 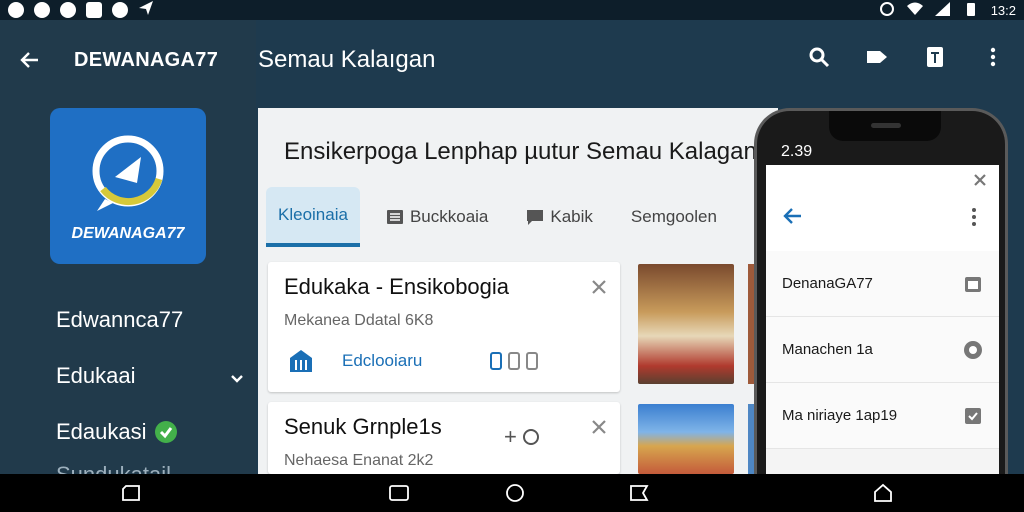 I want to click on tab-label: Semgoolen, so click(x=673, y=216).